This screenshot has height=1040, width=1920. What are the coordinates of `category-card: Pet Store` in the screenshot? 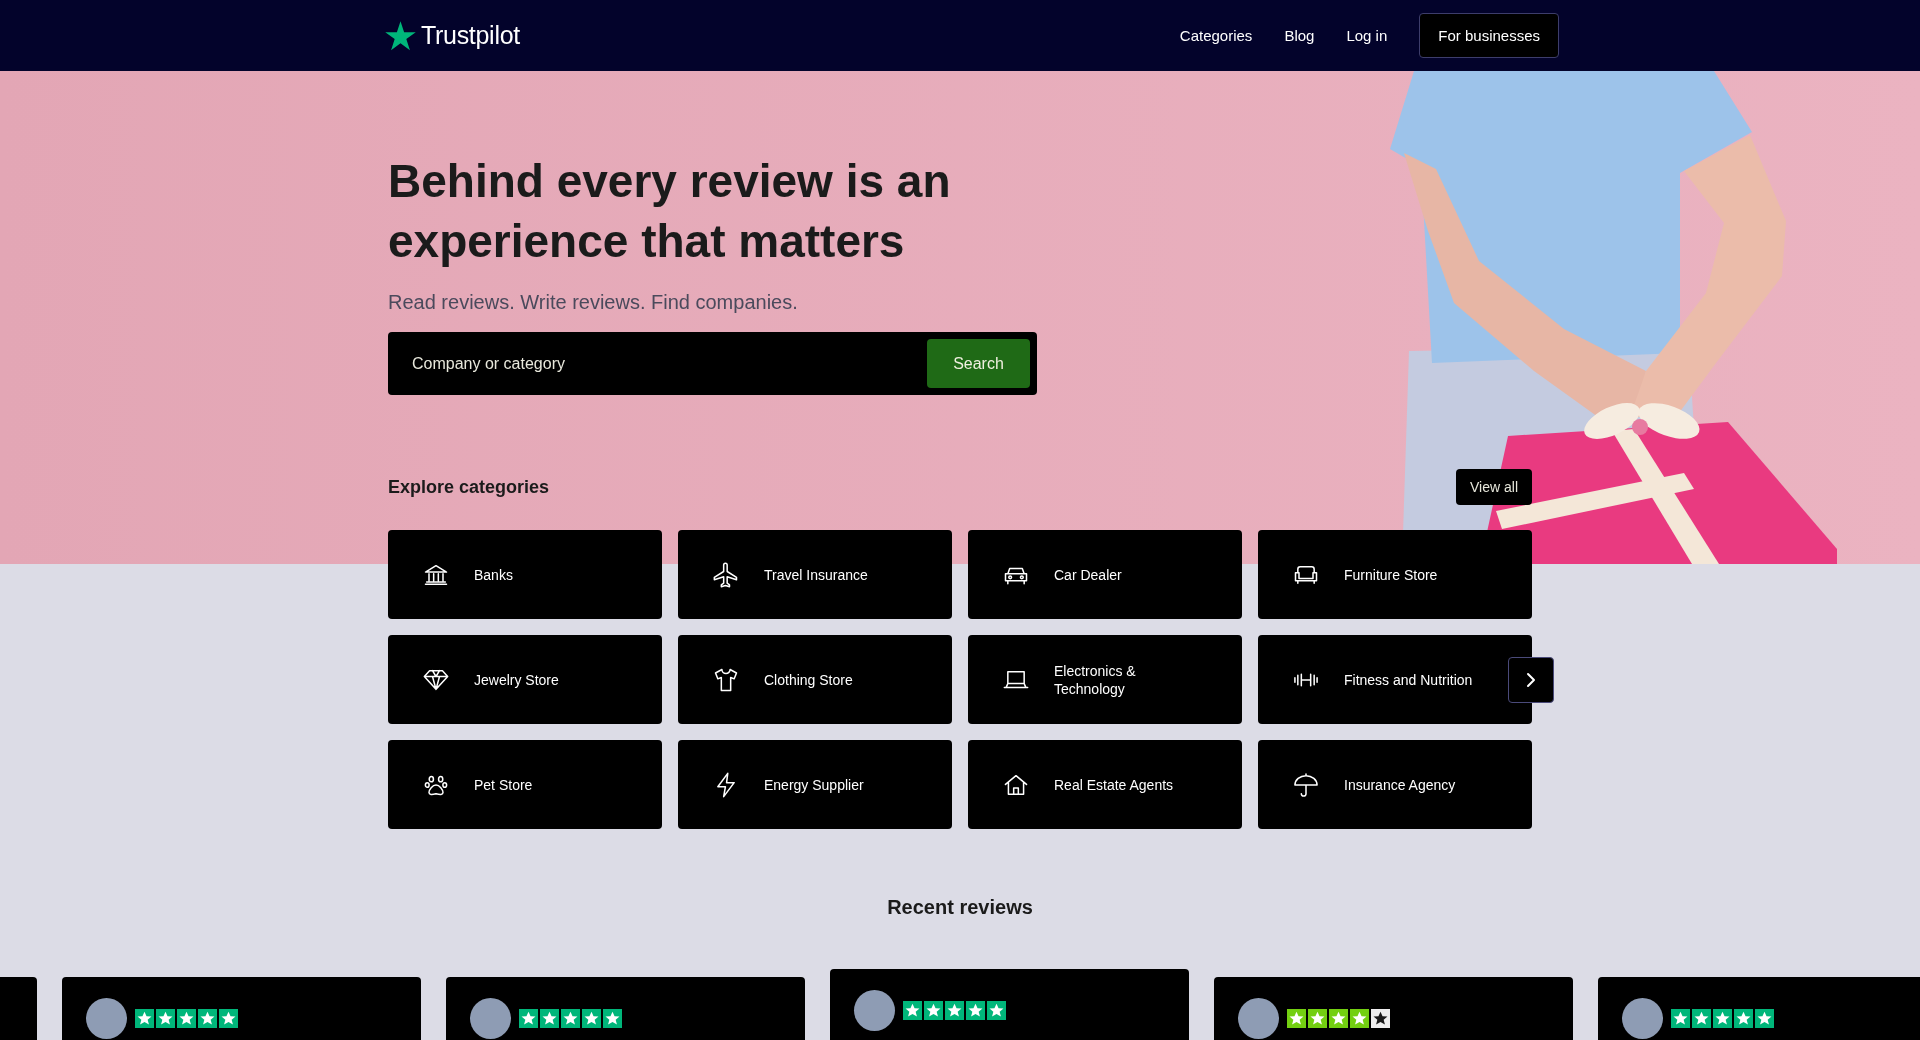 It's located at (525, 784).